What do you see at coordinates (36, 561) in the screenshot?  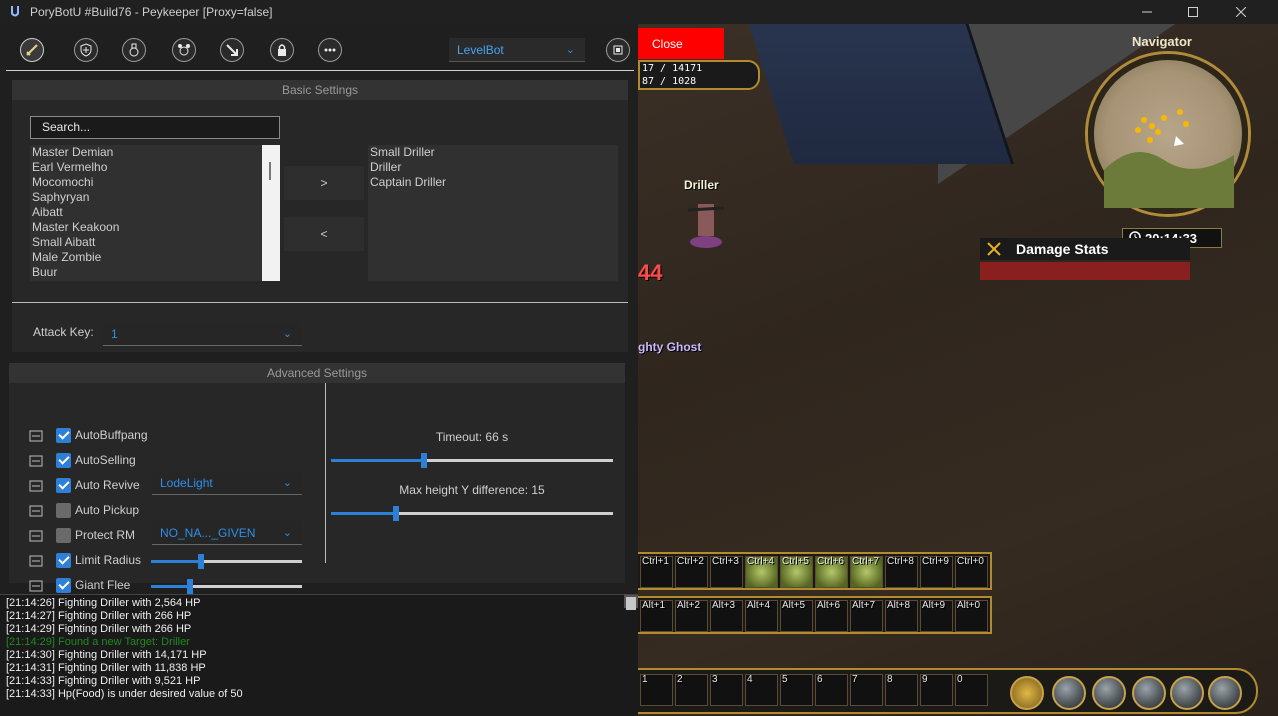 I see `flag-icon` at bounding box center [36, 561].